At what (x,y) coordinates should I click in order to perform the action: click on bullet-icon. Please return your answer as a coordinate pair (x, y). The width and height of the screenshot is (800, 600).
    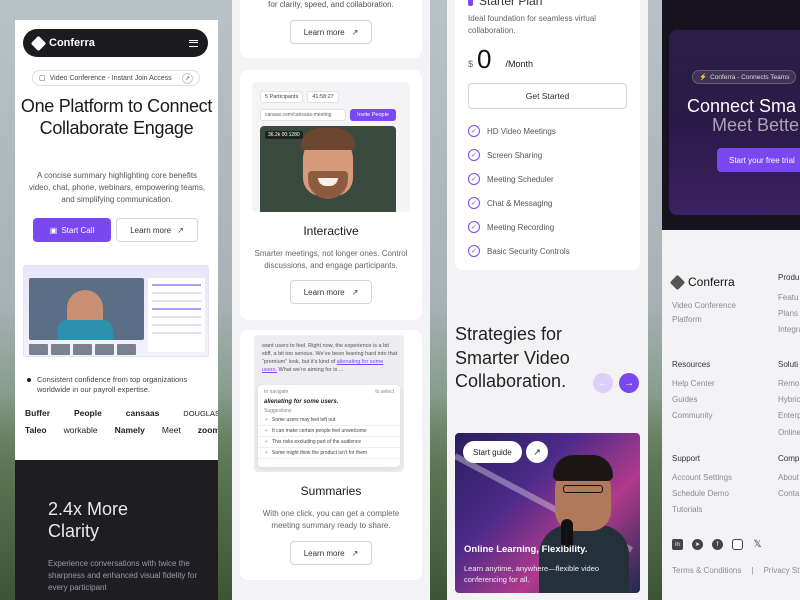
    Looking at the image, I should click on (29, 380).